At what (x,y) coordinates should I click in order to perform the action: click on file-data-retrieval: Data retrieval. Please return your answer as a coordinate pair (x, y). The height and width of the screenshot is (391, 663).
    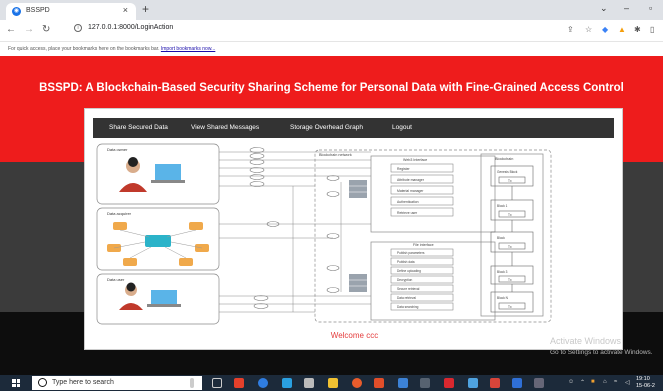
    Looking at the image, I should click on (406, 298).